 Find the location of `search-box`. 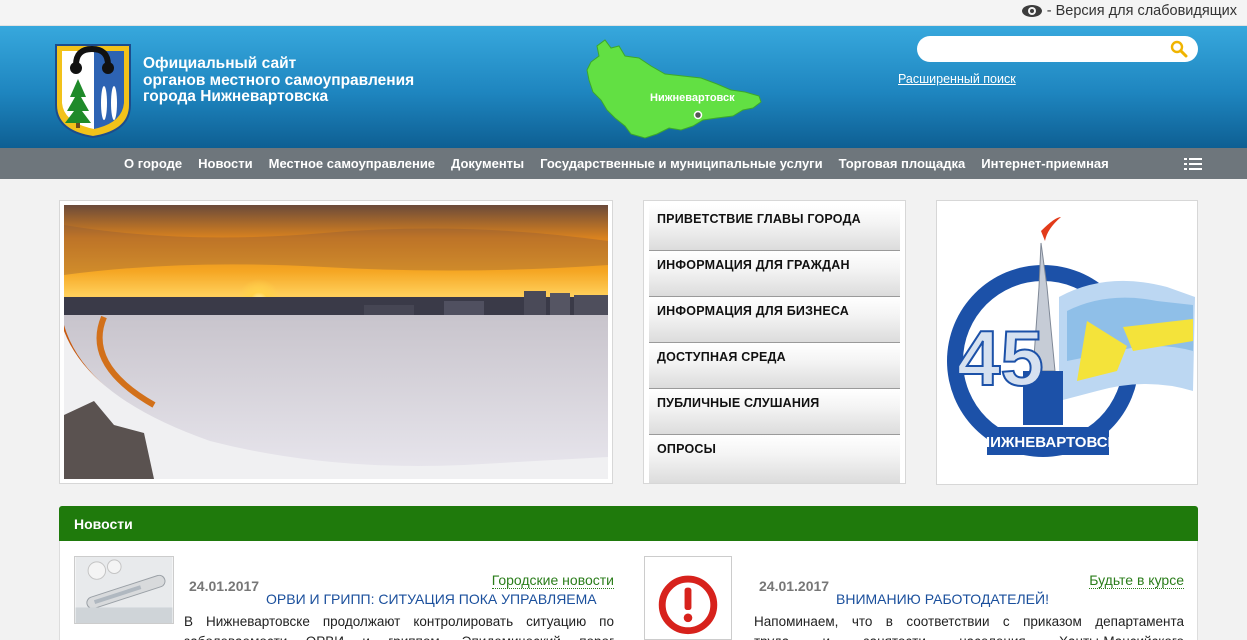

search-box is located at coordinates (1057, 49).